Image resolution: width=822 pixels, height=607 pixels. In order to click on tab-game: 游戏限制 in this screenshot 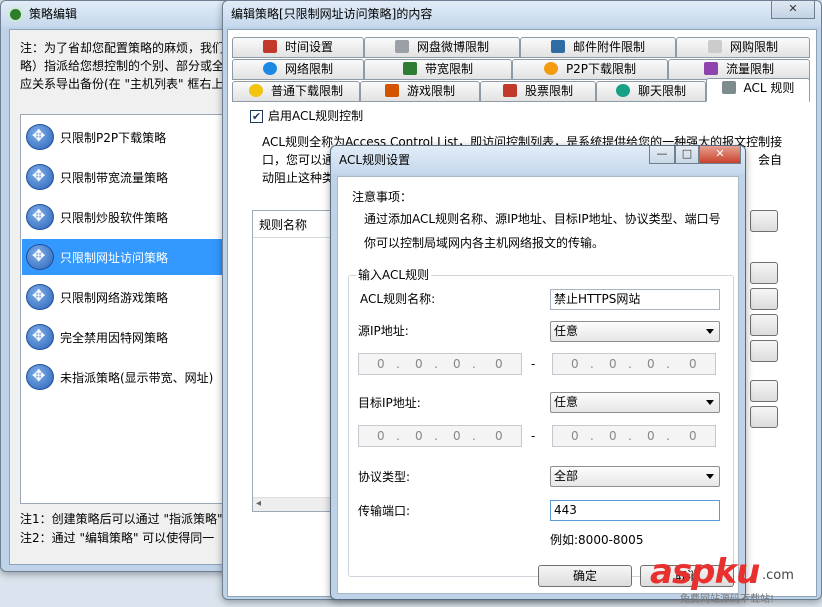, I will do `click(420, 91)`.